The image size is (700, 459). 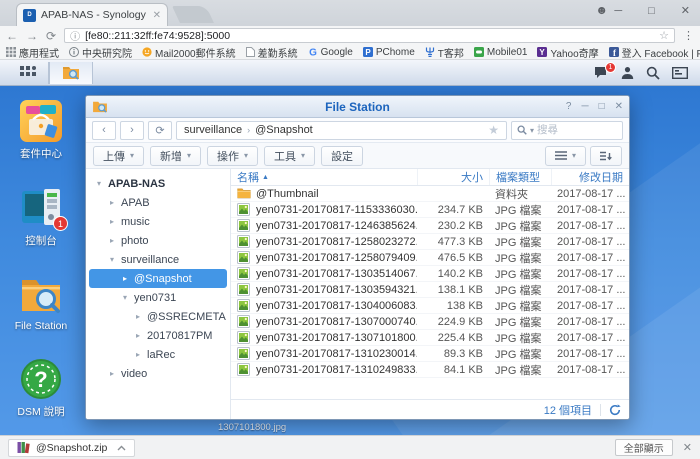 I want to click on window-minimize-icon: ─, so click(x=584, y=106).